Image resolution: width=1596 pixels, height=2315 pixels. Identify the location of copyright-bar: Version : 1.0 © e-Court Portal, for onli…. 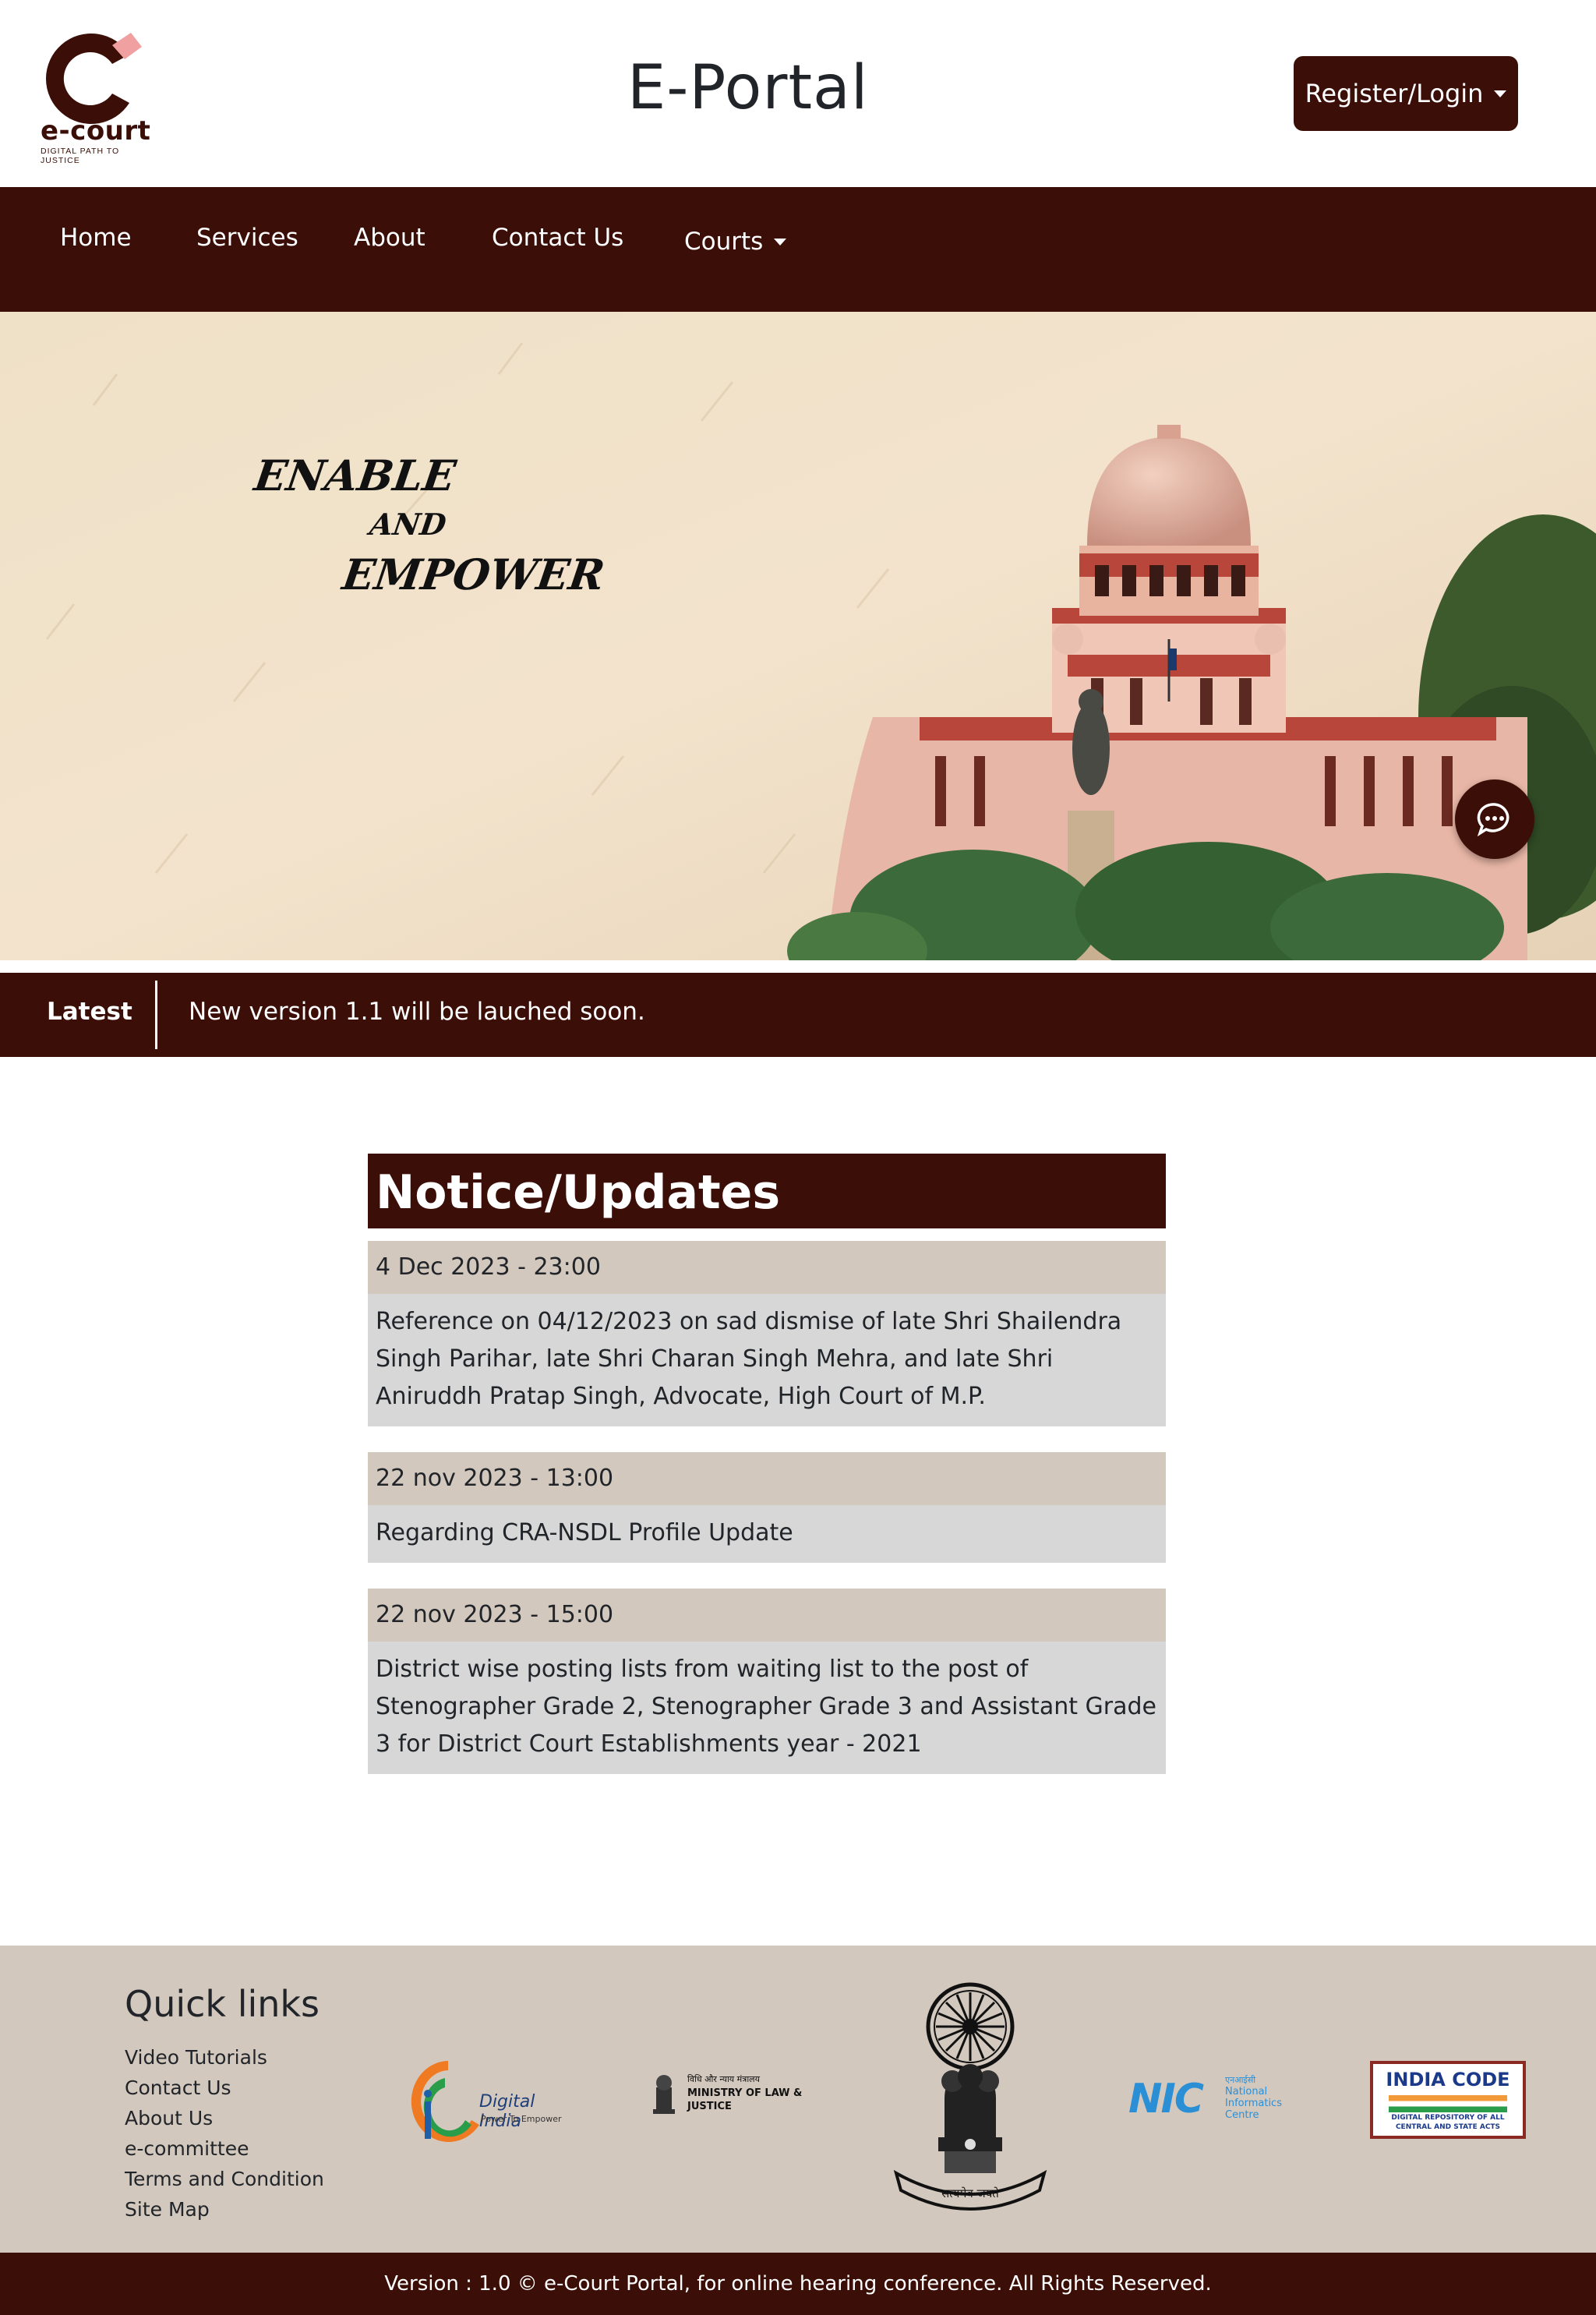
(798, 2284).